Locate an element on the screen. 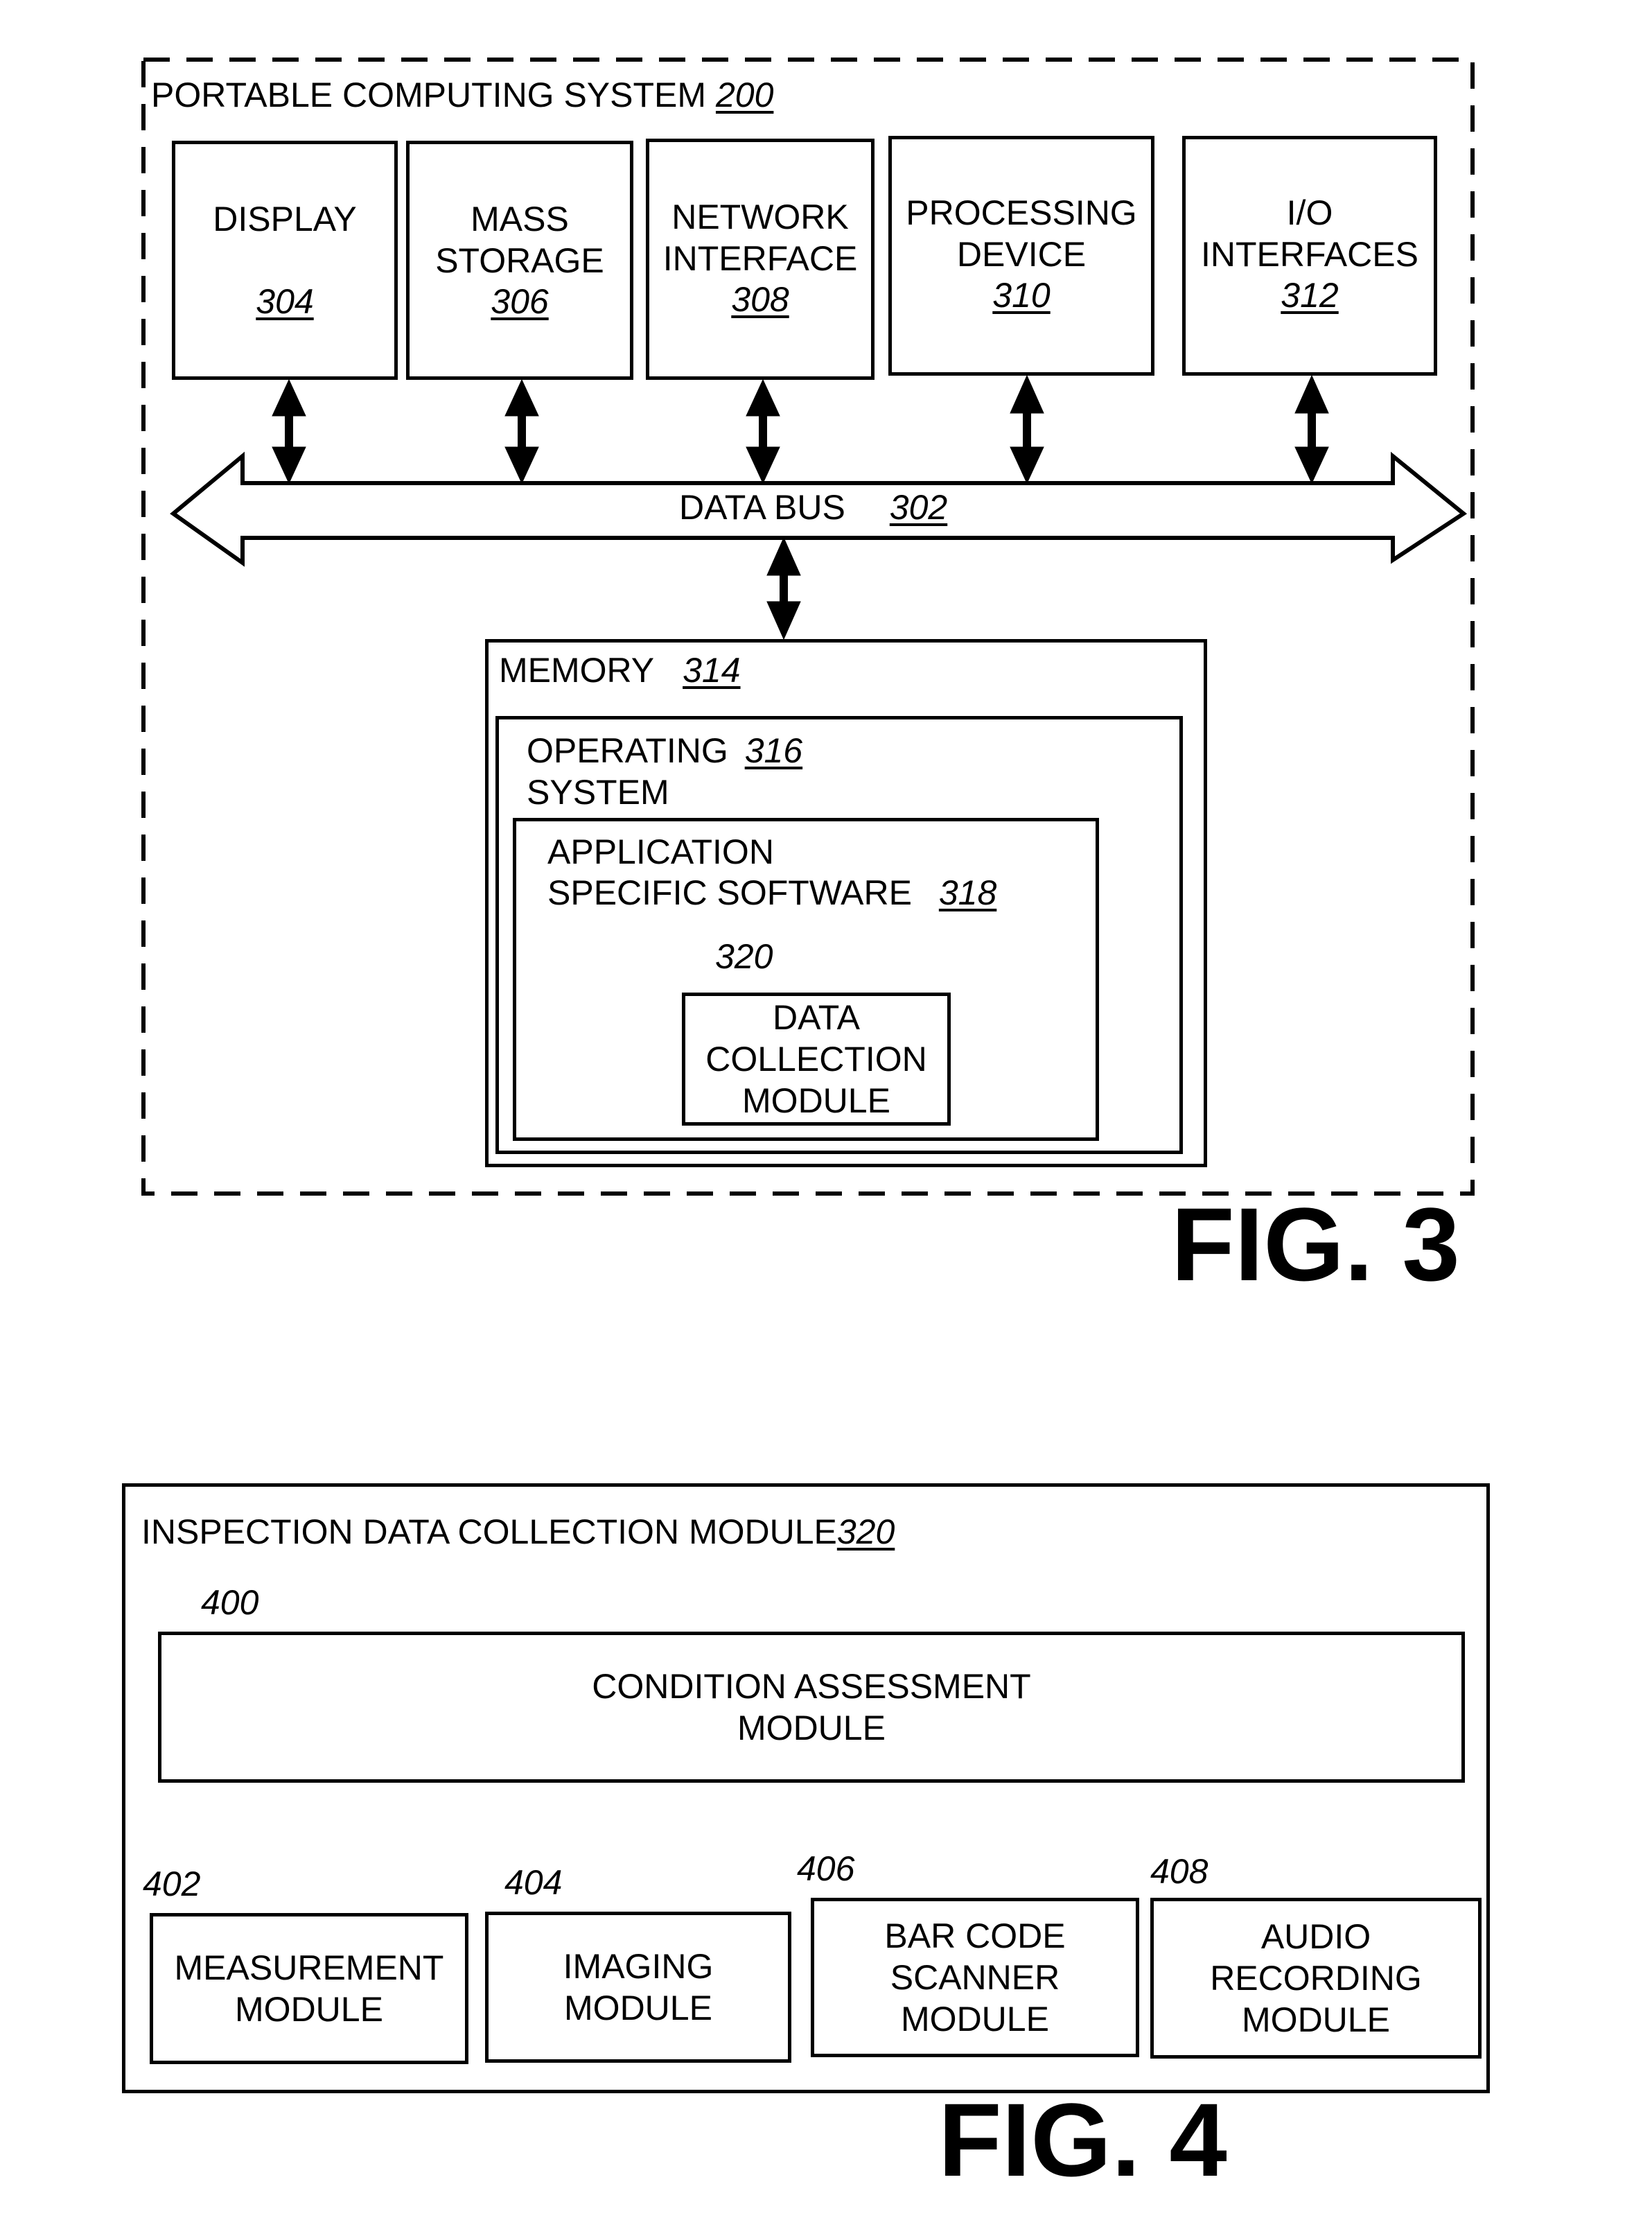 This screenshot has height=2218, width=1652. os-ref: 316 is located at coordinates (773, 751).